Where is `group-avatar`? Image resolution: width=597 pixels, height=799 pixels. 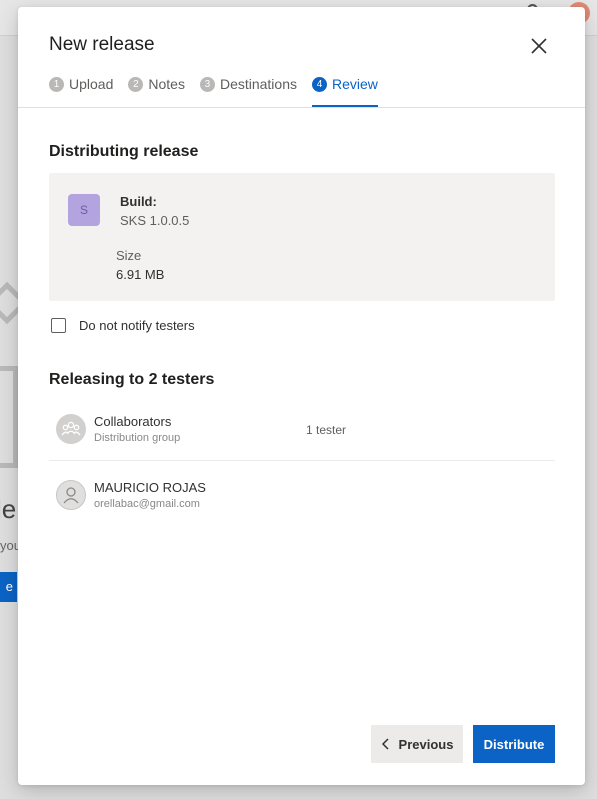 group-avatar is located at coordinates (71, 429).